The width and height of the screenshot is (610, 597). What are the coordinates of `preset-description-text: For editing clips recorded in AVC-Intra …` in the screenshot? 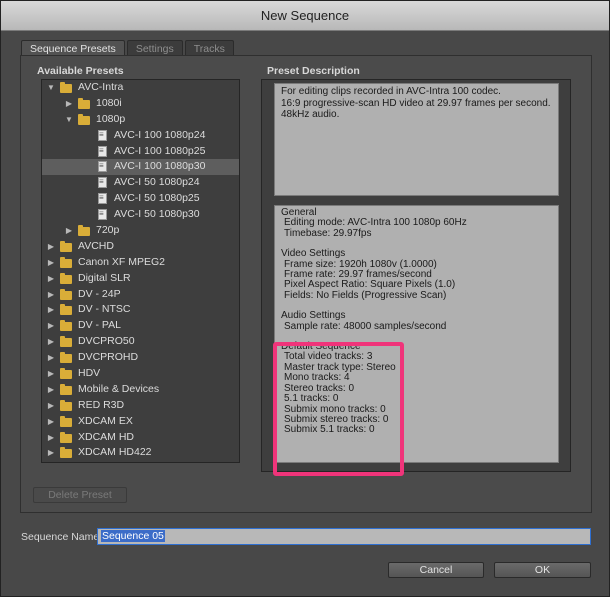 It's located at (416, 139).